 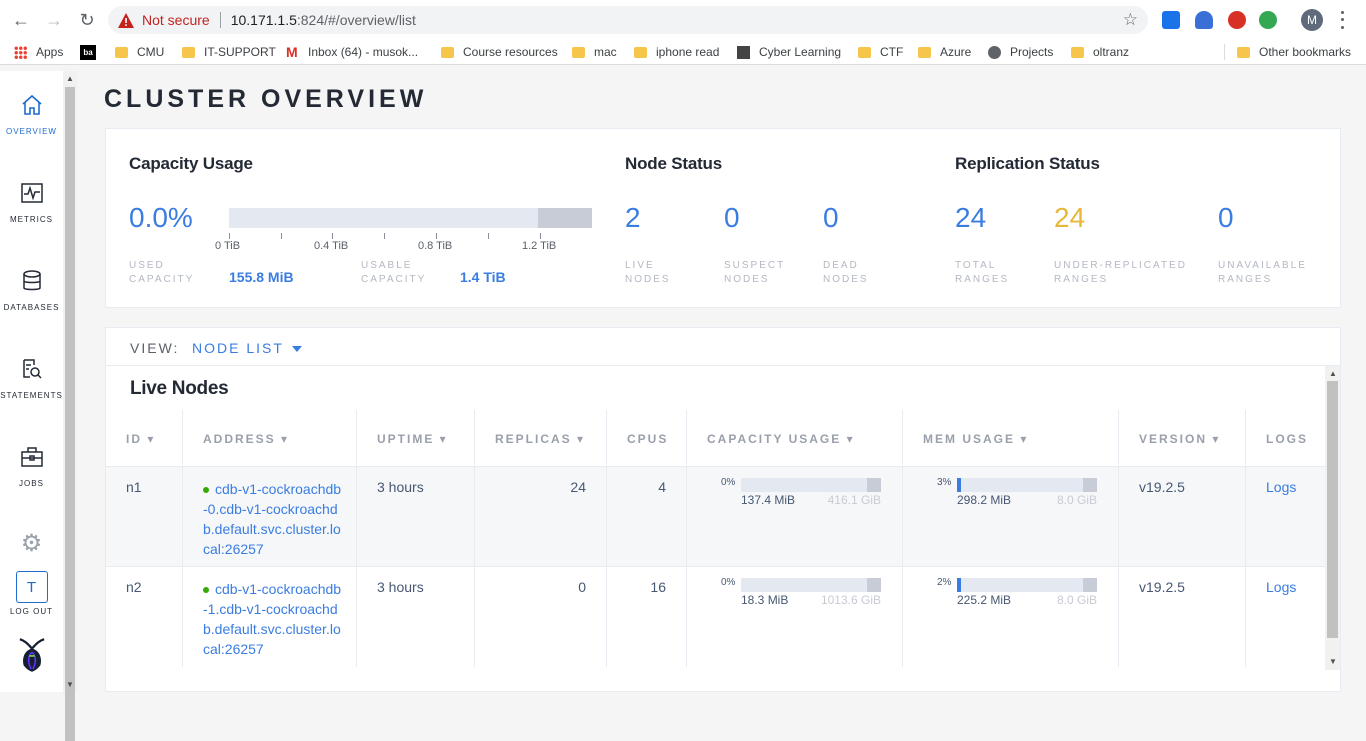 What do you see at coordinates (795, 438) in the screenshot?
I see `column-header-capacity-usage: CAPACITY USAGE ▾` at bounding box center [795, 438].